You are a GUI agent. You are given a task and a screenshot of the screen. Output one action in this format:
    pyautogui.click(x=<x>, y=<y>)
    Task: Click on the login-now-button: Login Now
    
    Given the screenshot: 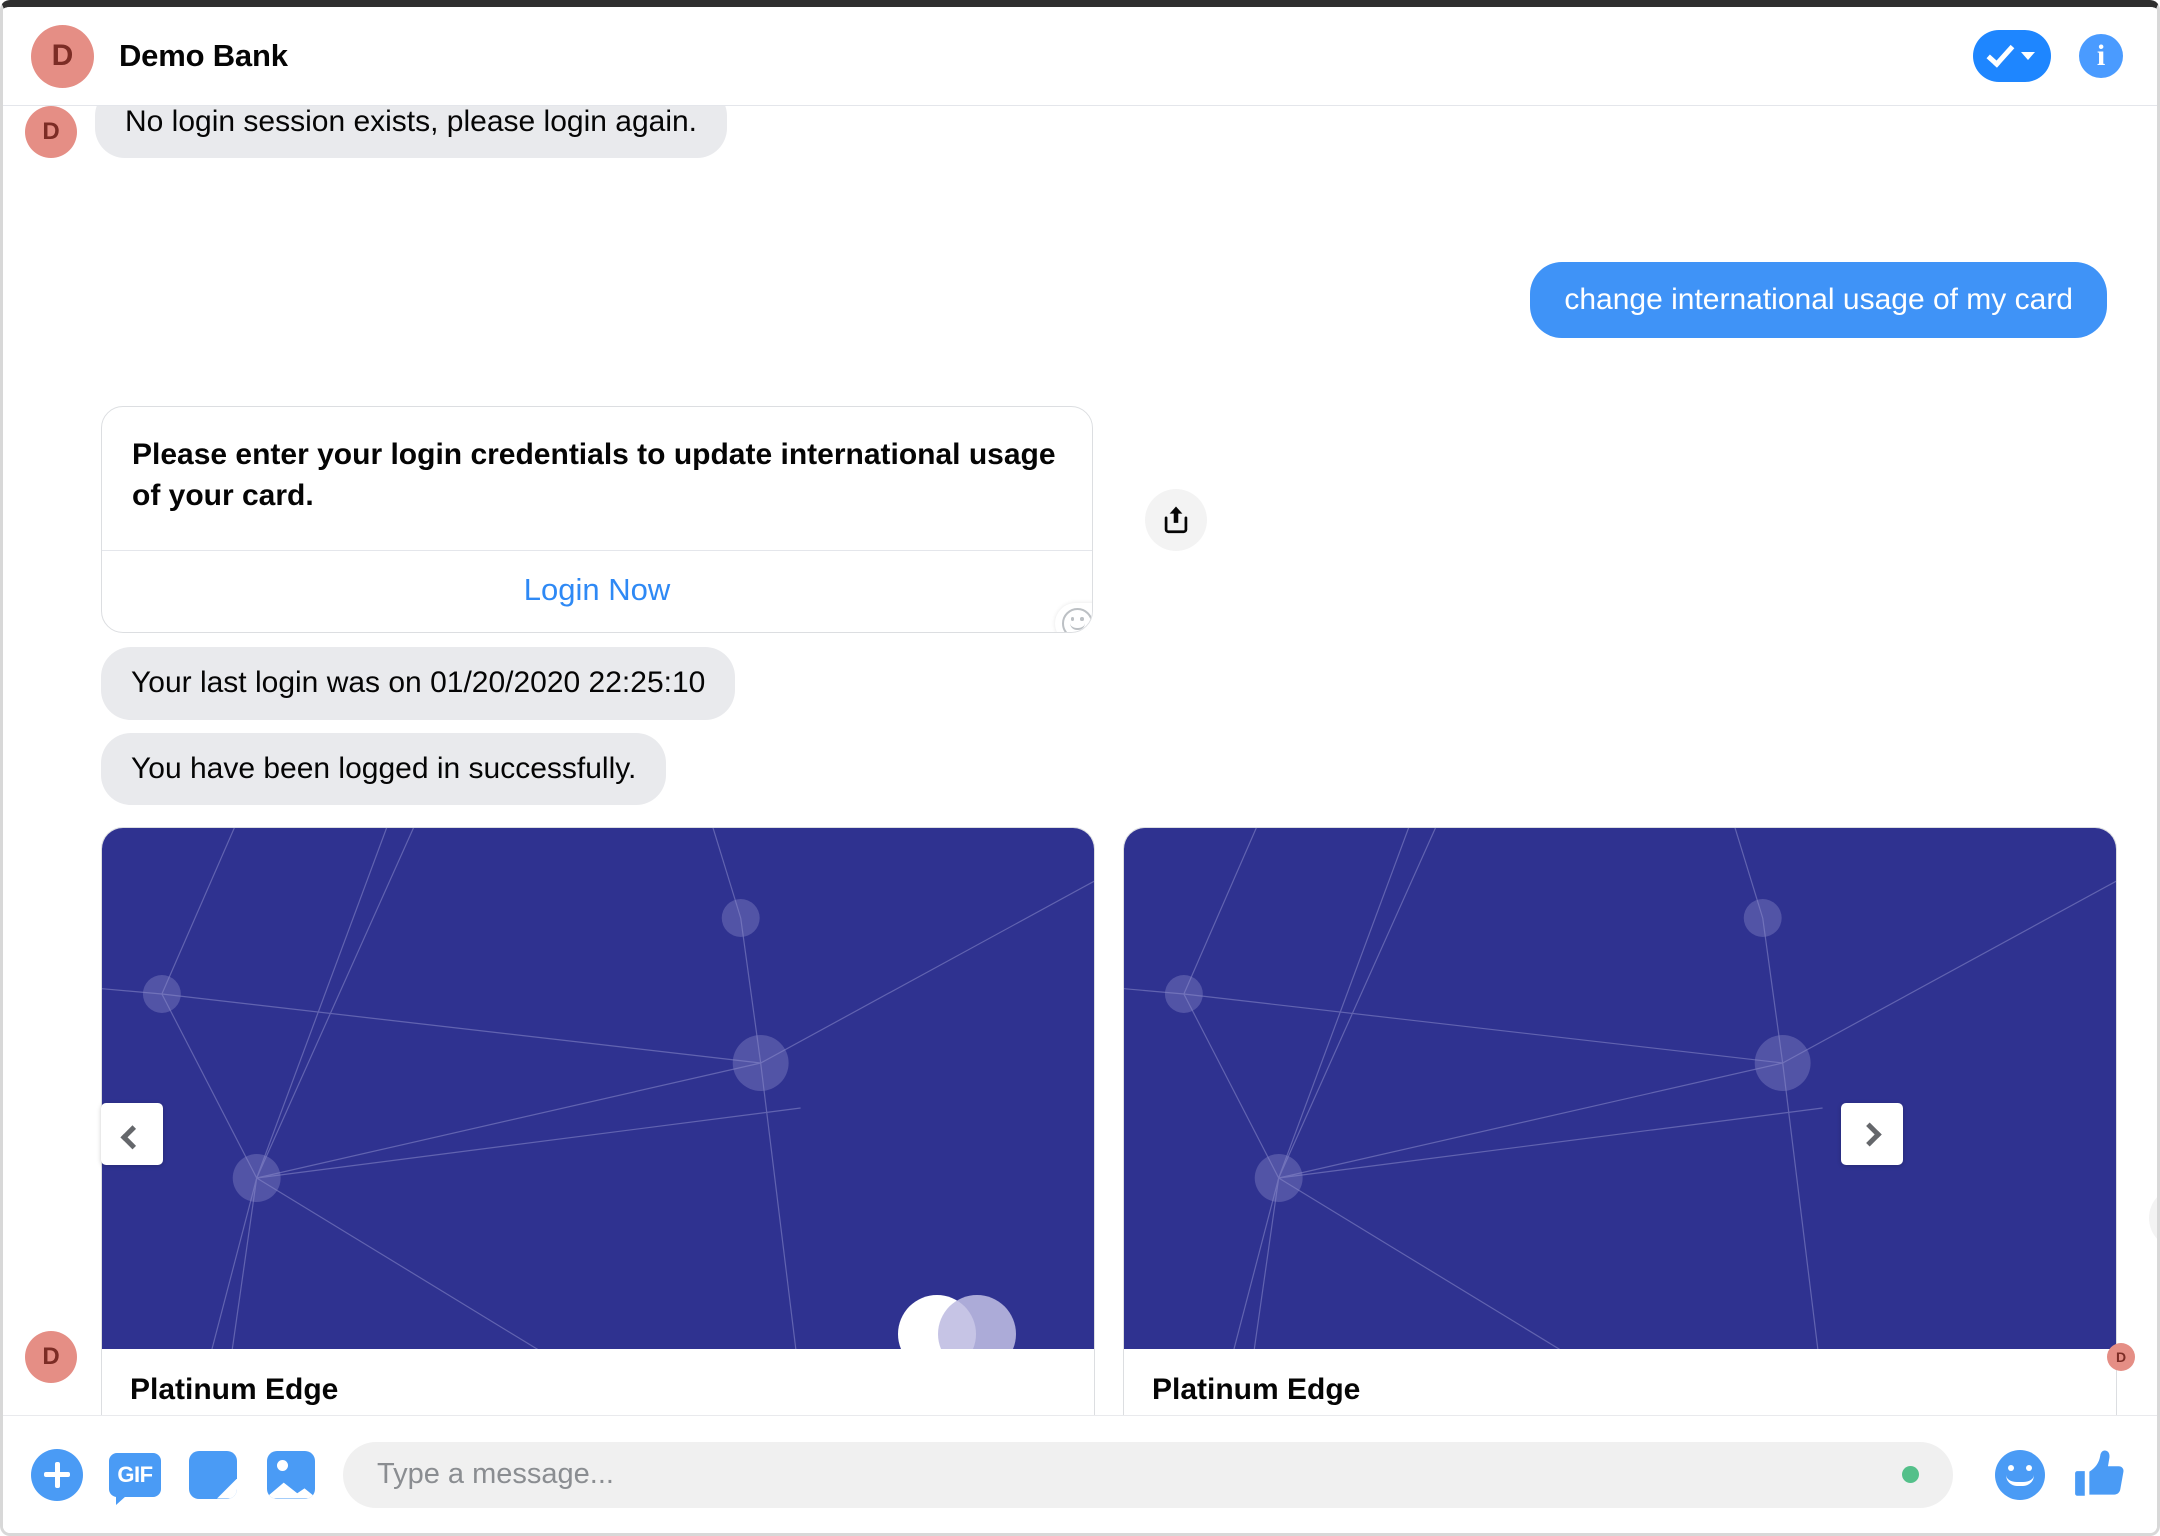 What is the action you would take?
    pyautogui.click(x=597, y=591)
    